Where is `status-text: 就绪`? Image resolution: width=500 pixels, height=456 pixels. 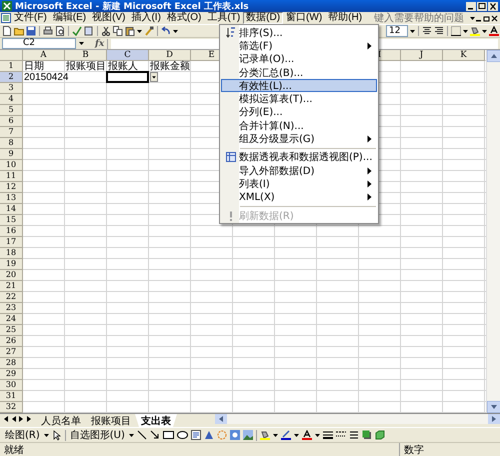
status-text: 就绪 is located at coordinates (14, 450).